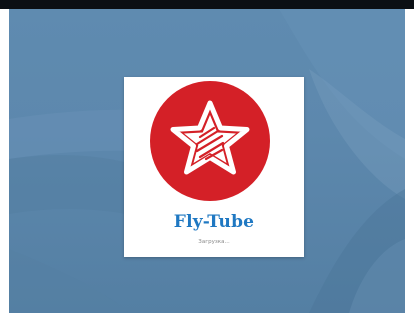 The image size is (414, 313). I want to click on top-bar, so click(207, 4).